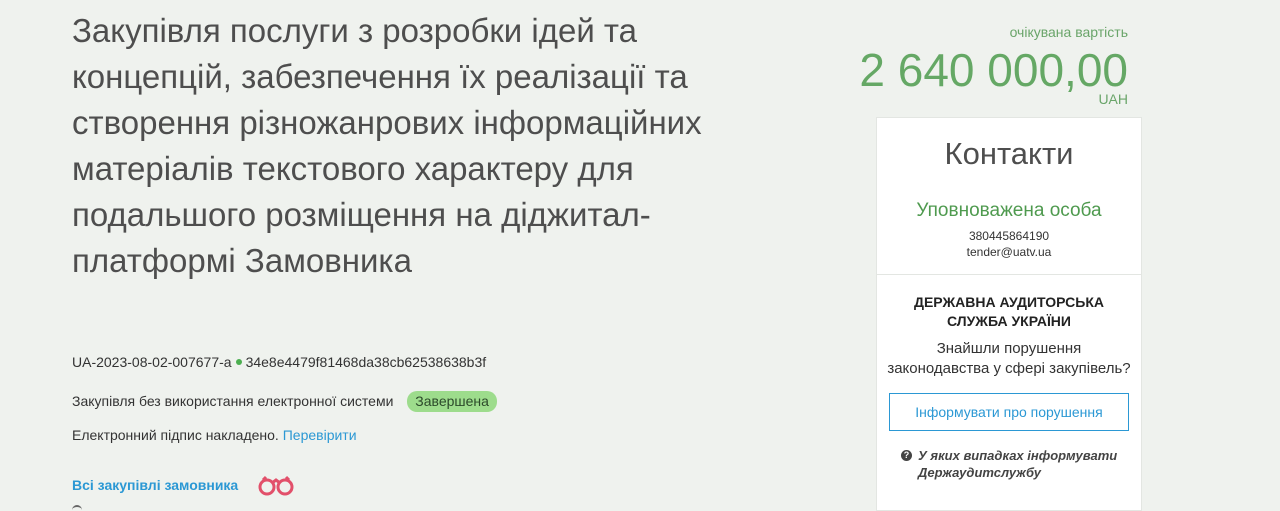  I want to click on truncated-content, so click(77, 508).